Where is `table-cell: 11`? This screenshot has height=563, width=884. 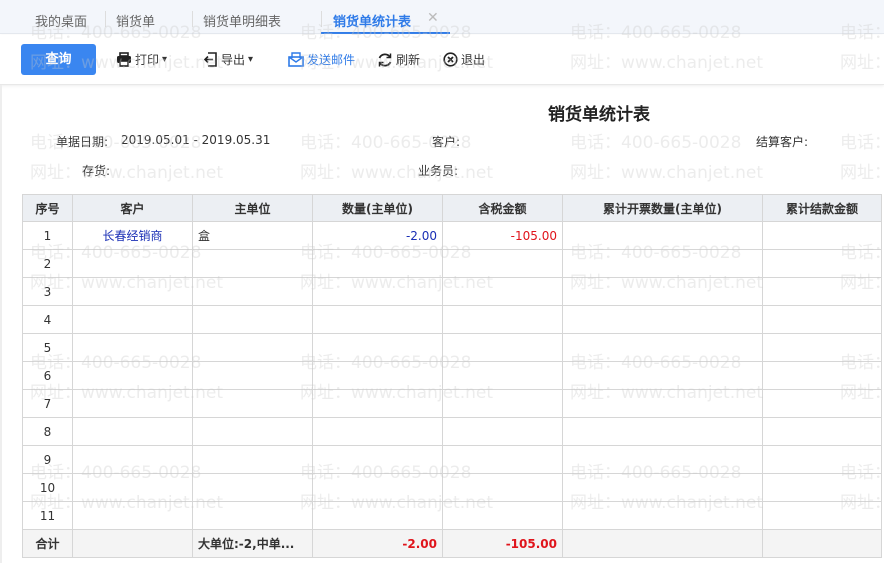
table-cell: 11 is located at coordinates (47, 515).